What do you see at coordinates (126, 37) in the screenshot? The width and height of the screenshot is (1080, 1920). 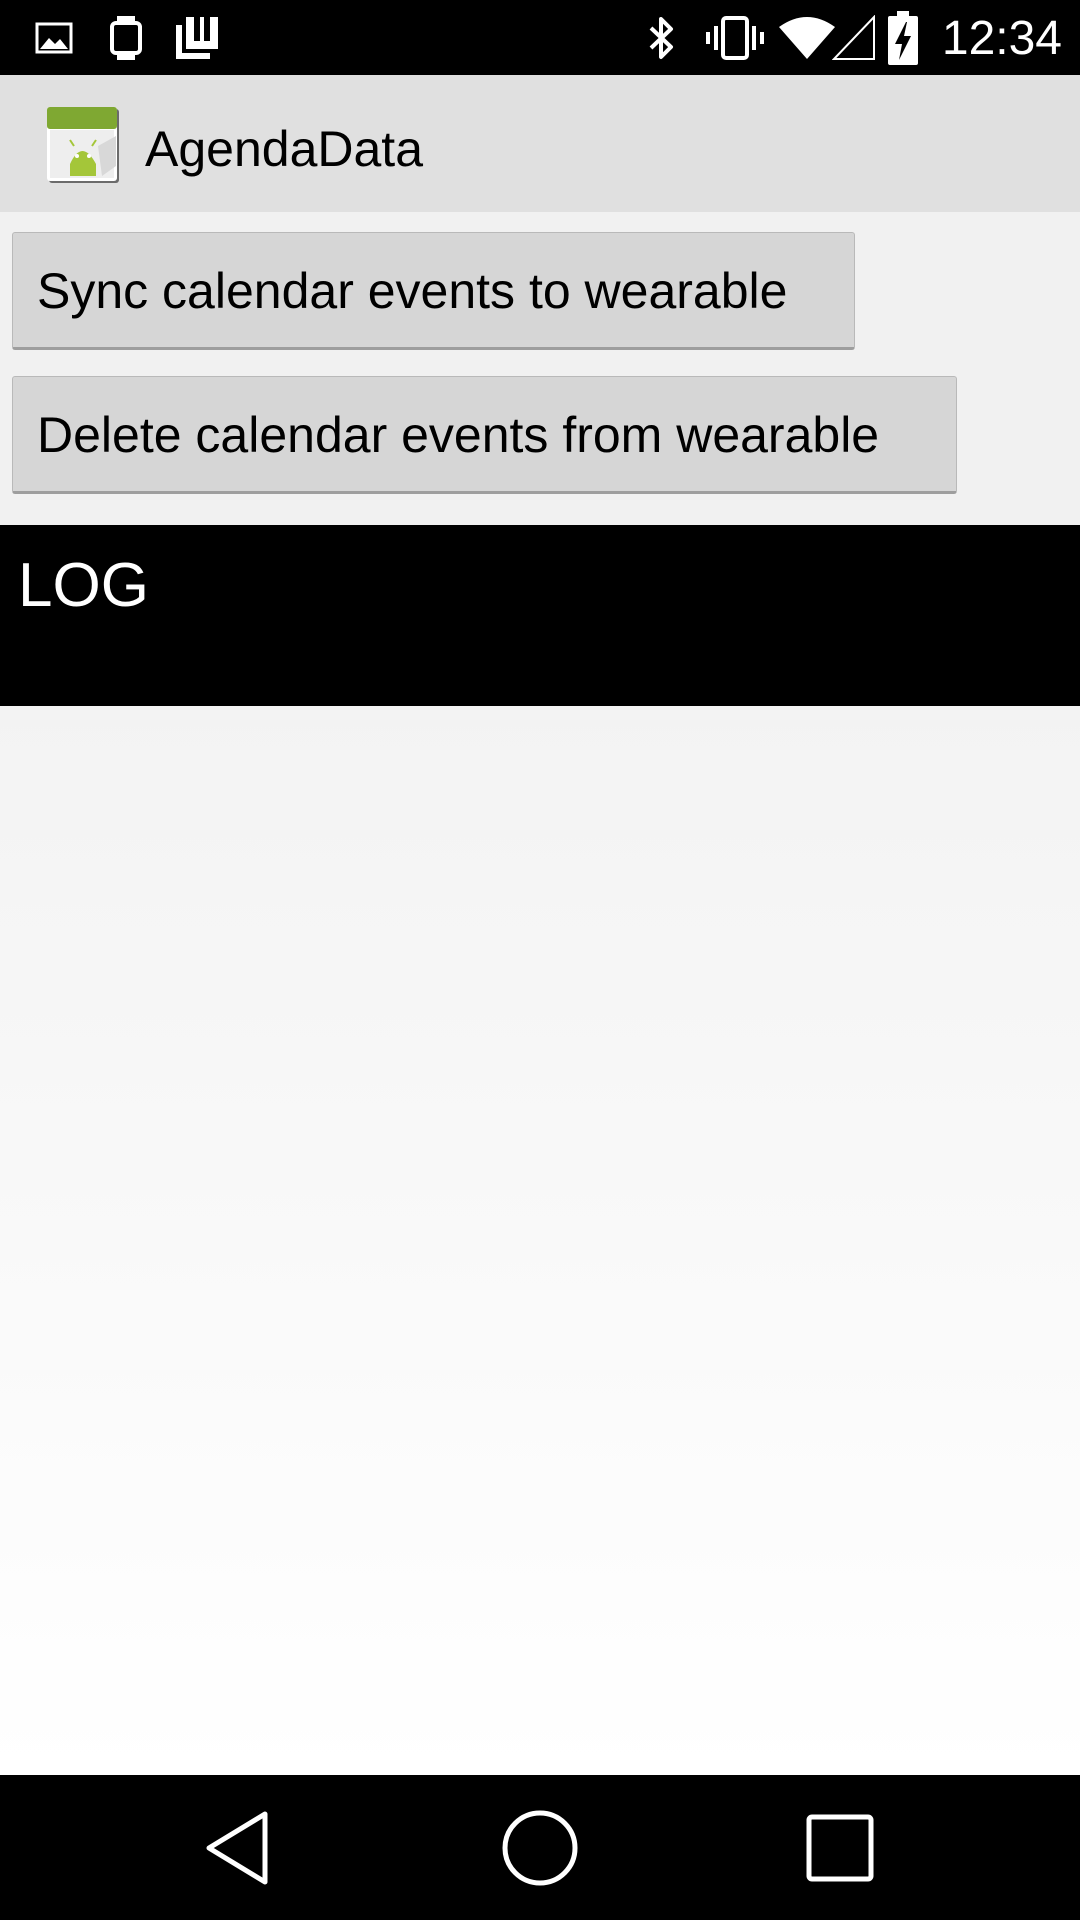 I see `watch-icon` at bounding box center [126, 37].